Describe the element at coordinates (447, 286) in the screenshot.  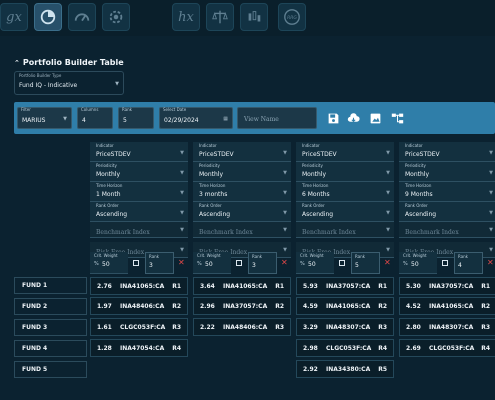
I see `result-cell: 5.30 INA37057:CA R1` at that location.